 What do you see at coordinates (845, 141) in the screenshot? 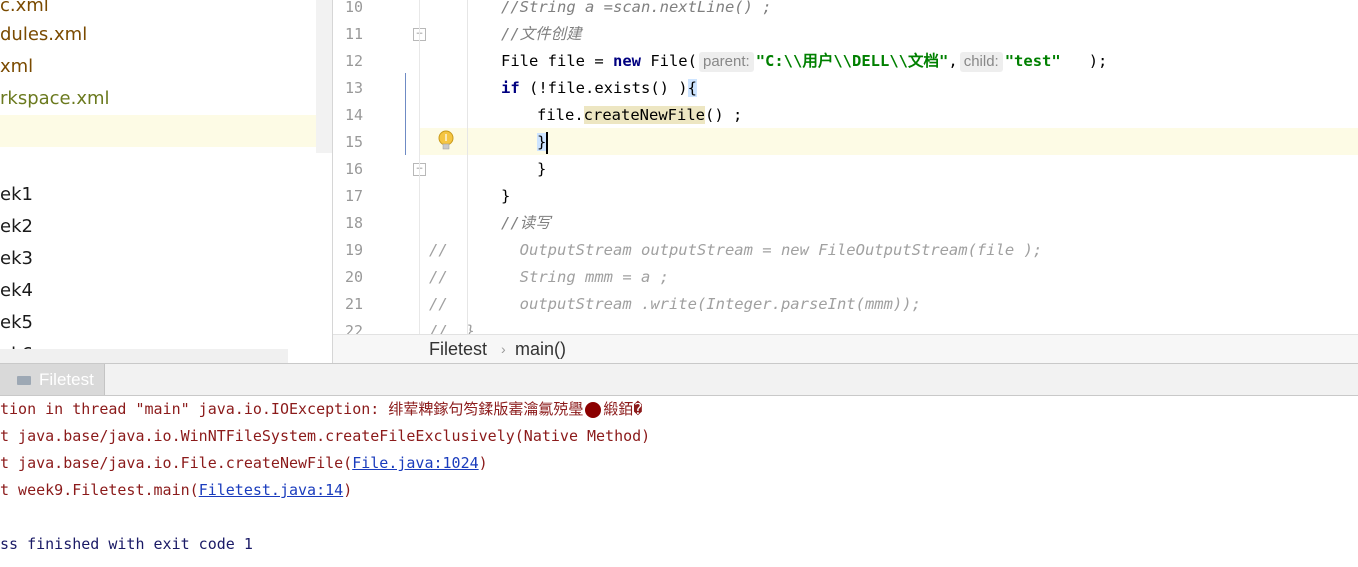
I see `current-line-highlight` at bounding box center [845, 141].